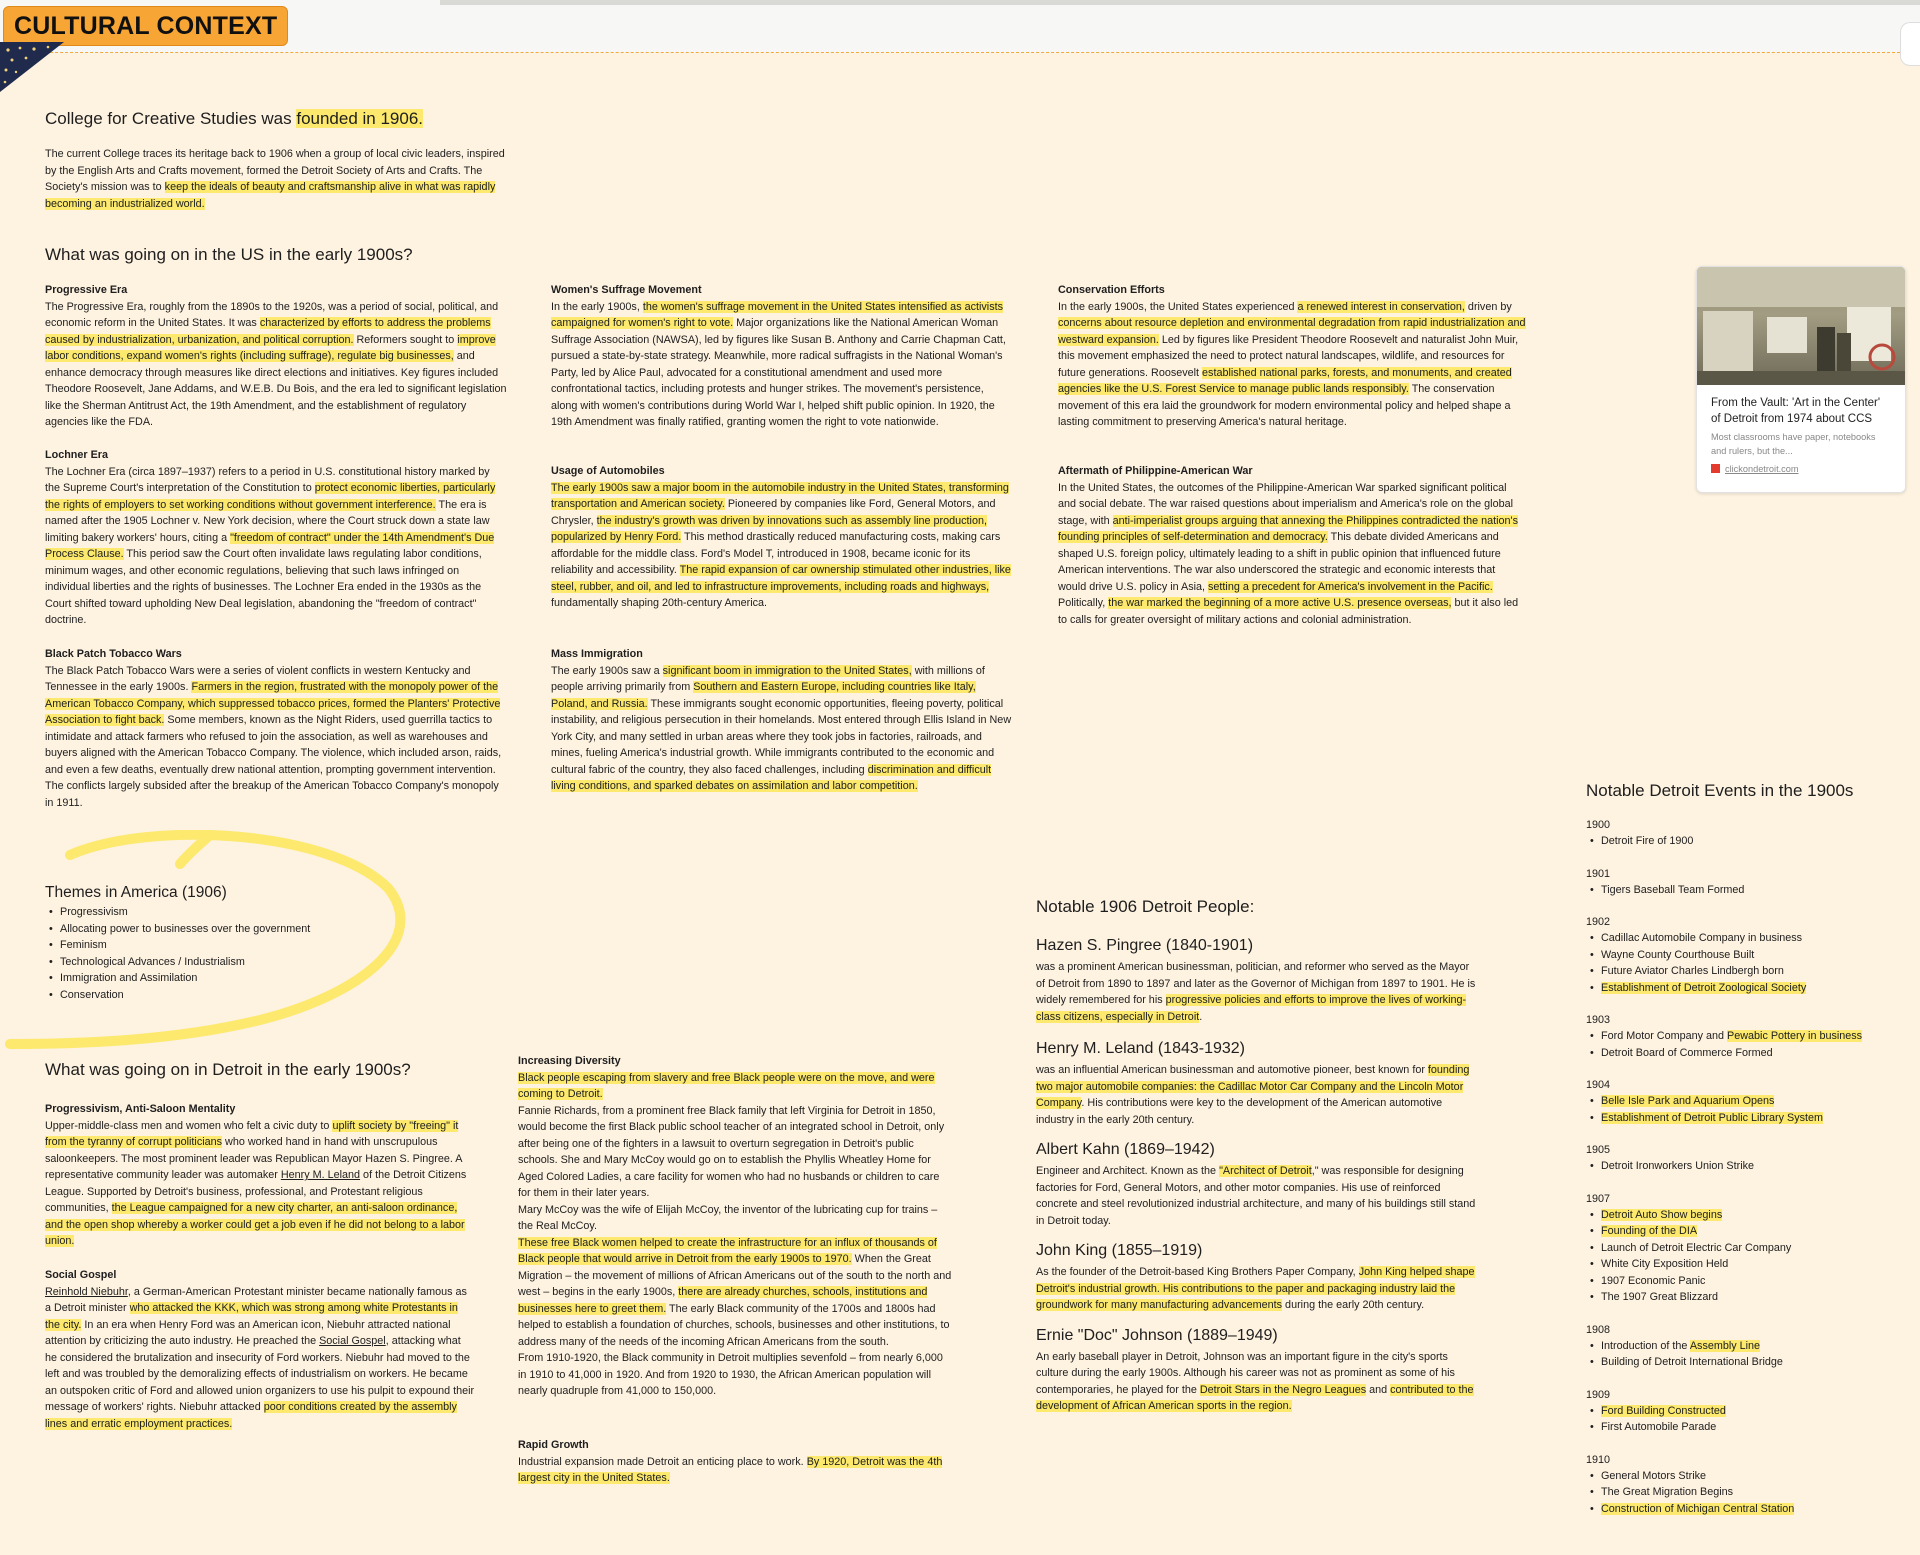  I want to click on event-year: 1908, so click(1598, 1329).